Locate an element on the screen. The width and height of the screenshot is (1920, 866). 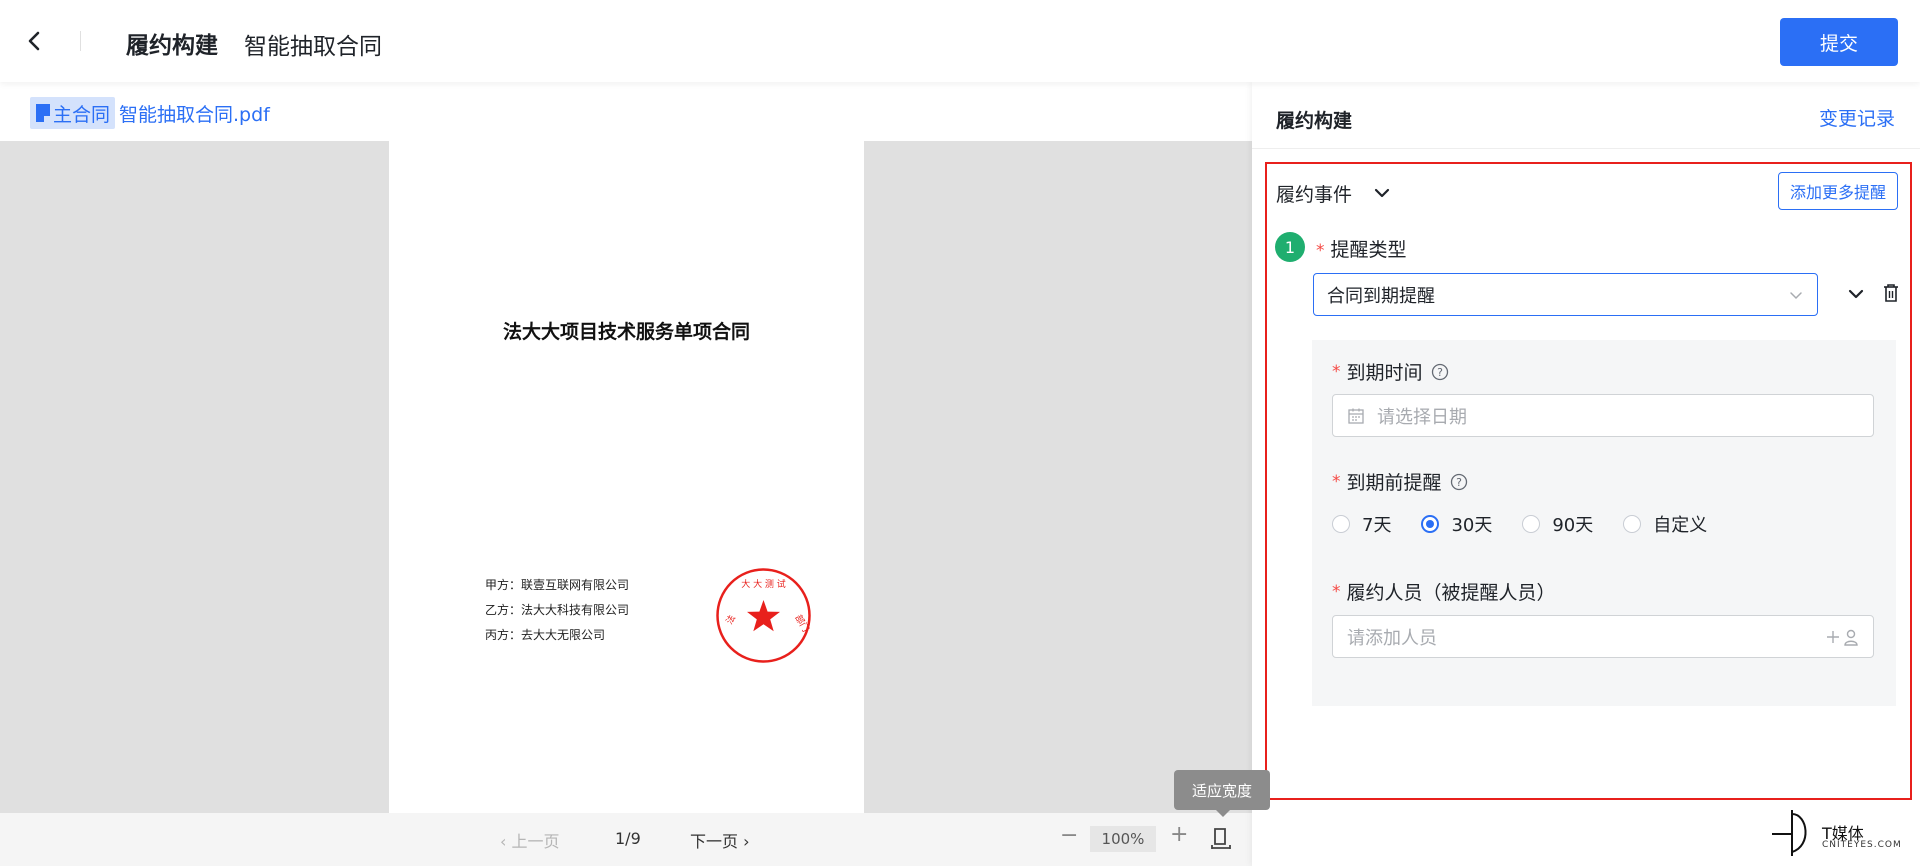
step-number-badge: 1 is located at coordinates (1290, 247).